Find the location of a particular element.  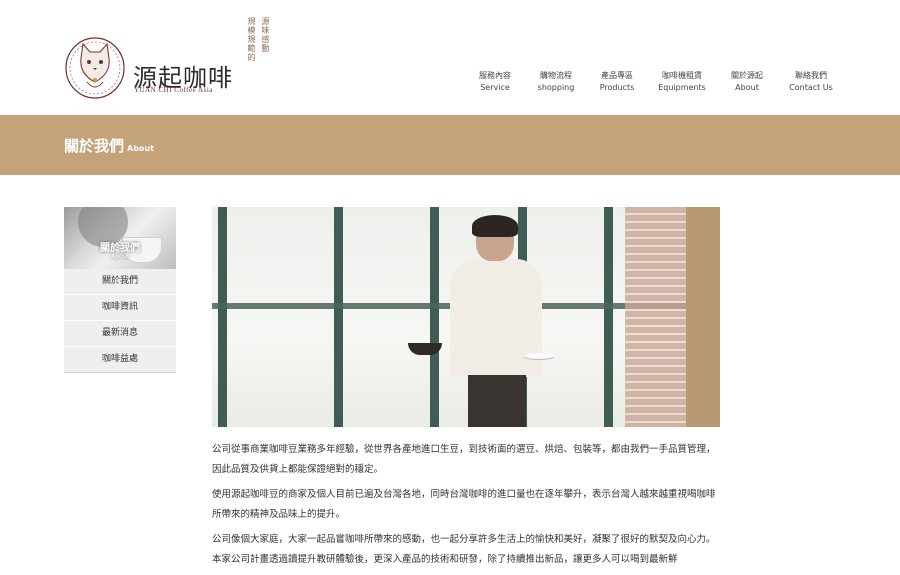

sidebar-hero-label: 關於我們 is located at coordinates (120, 248).